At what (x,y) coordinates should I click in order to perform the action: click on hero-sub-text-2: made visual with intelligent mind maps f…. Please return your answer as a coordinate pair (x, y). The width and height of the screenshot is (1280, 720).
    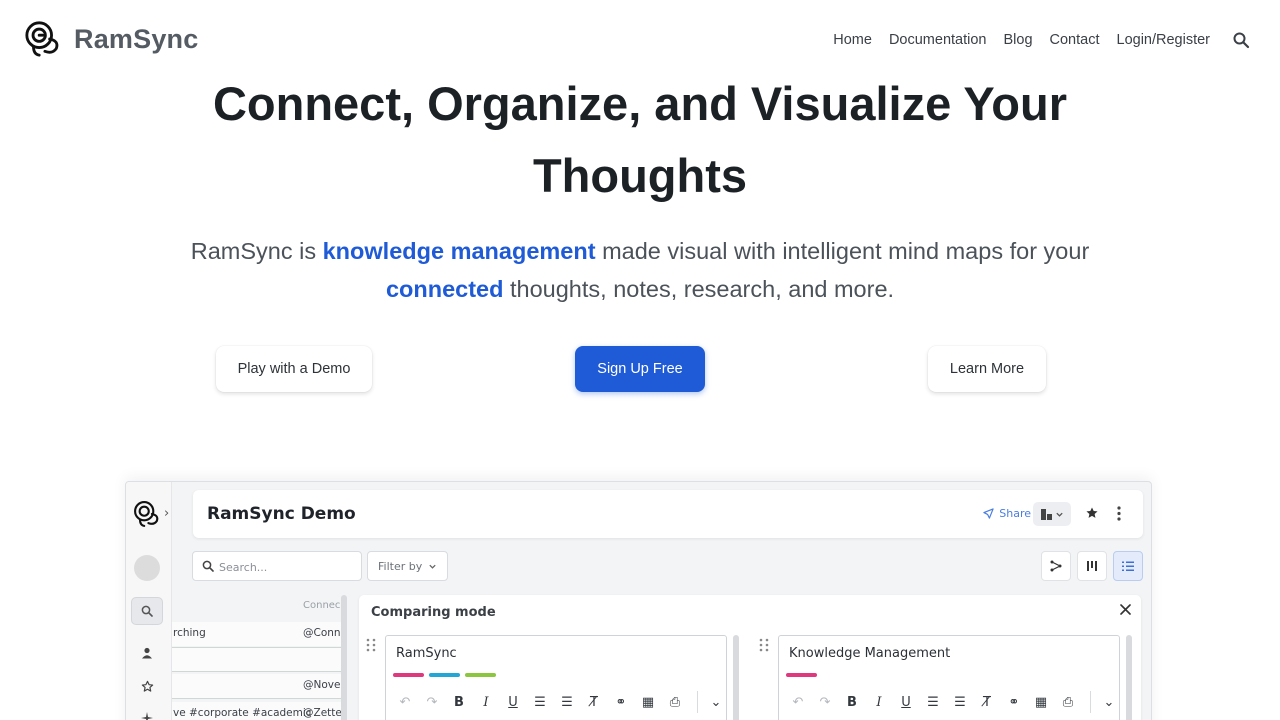
    Looking at the image, I should click on (842, 251).